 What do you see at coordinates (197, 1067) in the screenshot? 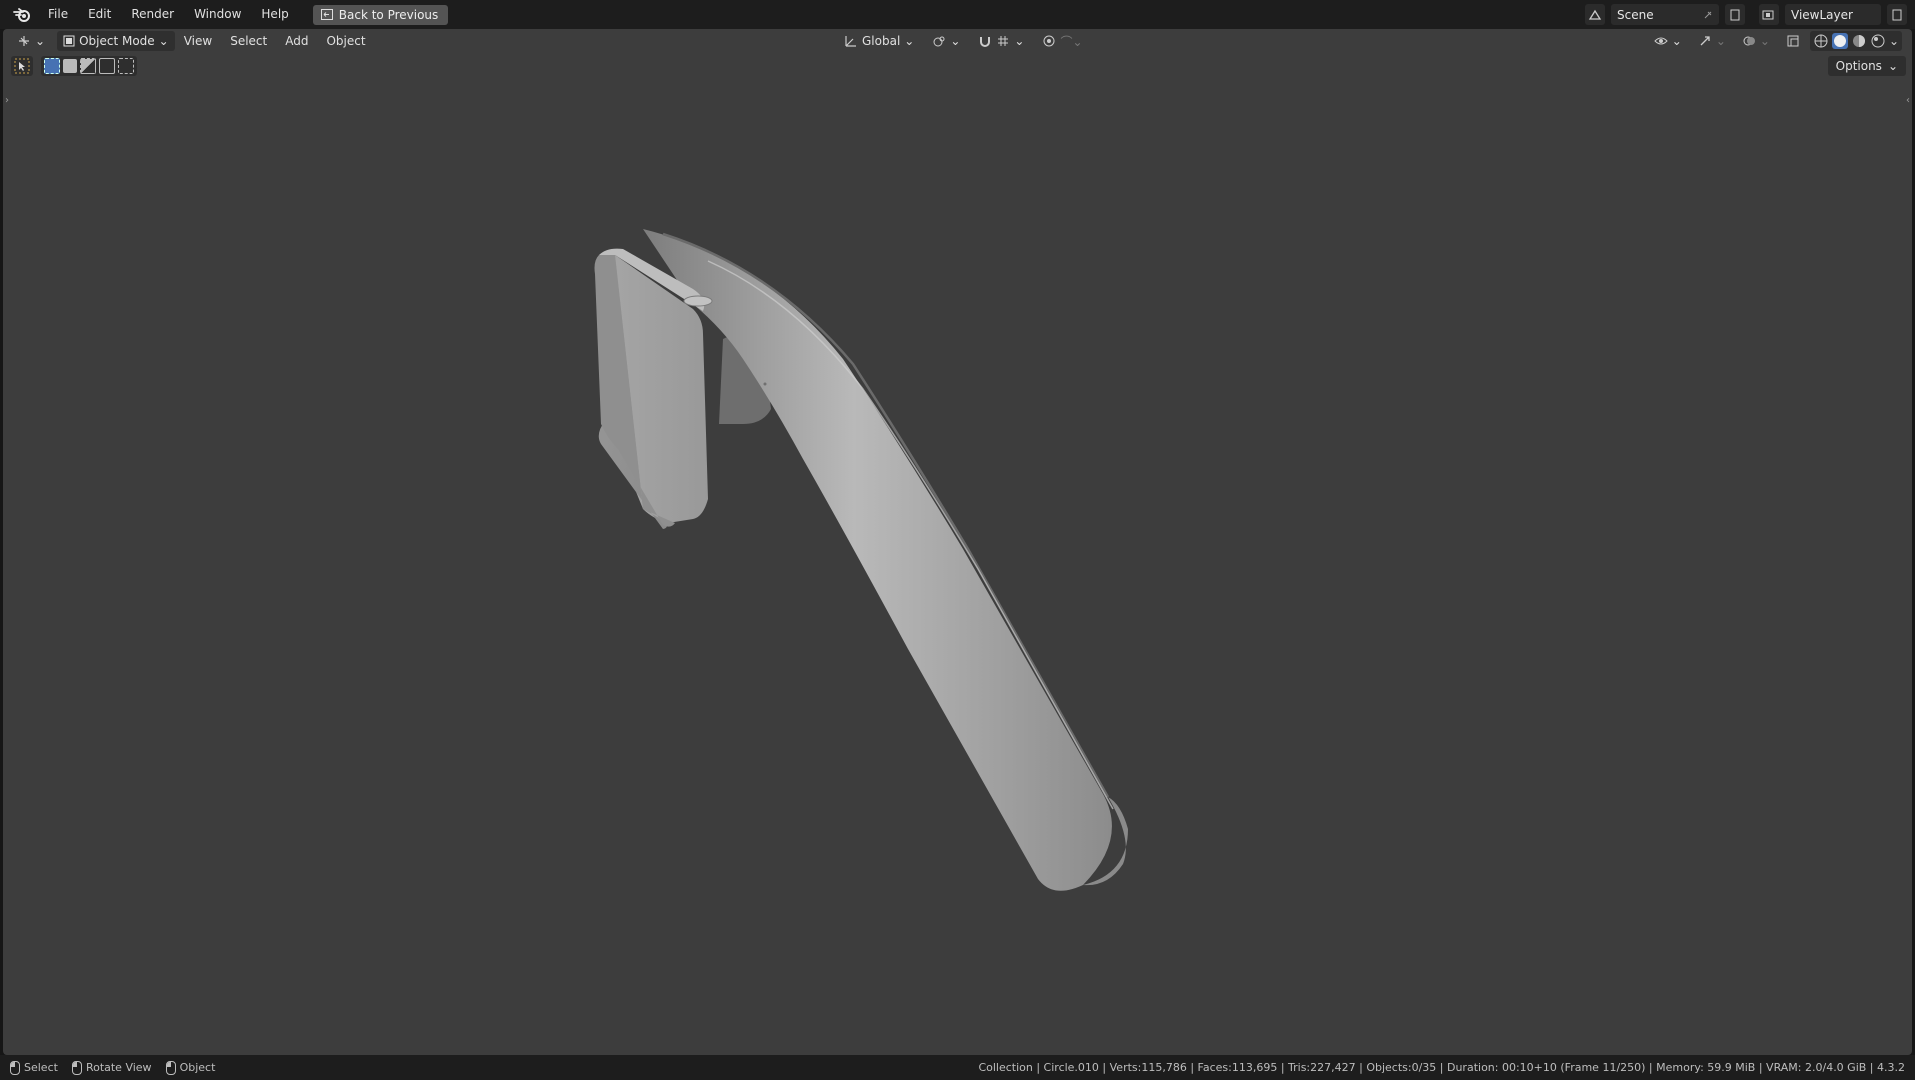
I see `status-hint-object-label: Object` at bounding box center [197, 1067].